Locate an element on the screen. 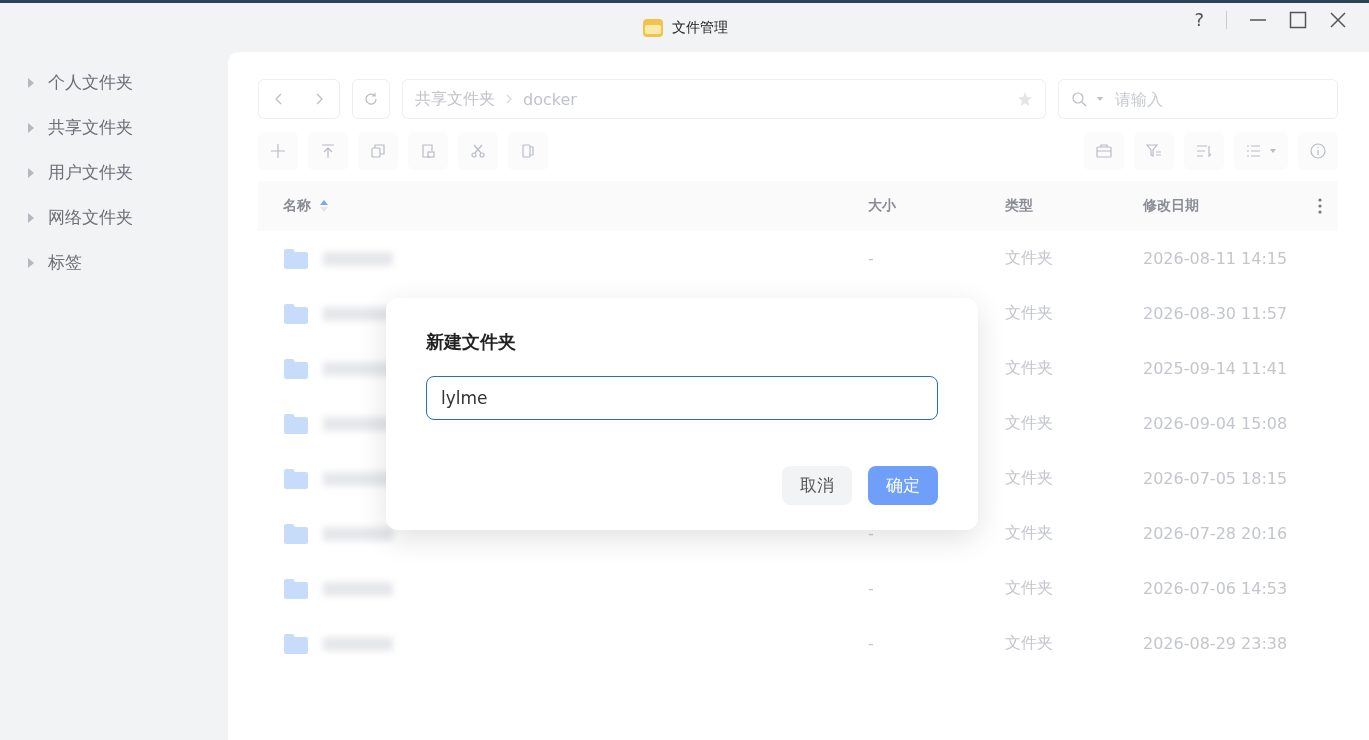  sidebar-item: 网络文件夹 is located at coordinates (90, 217).